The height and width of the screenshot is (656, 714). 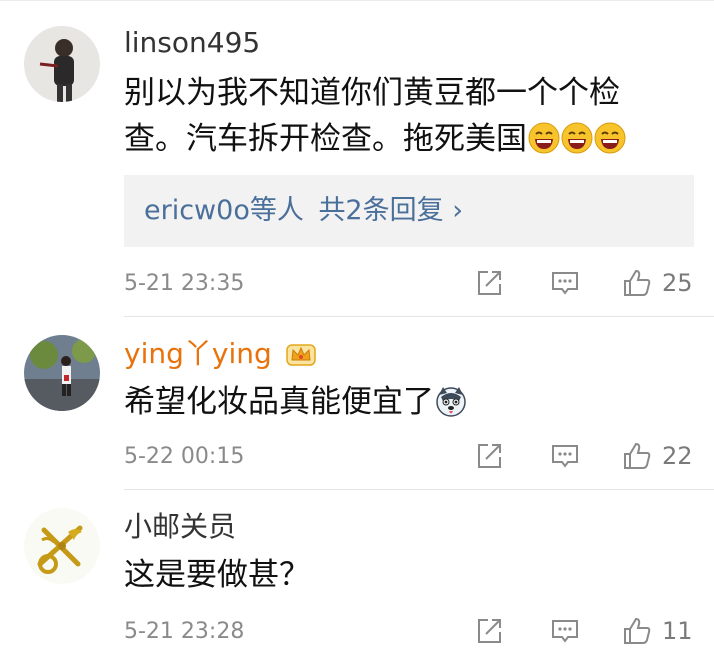 What do you see at coordinates (184, 631) in the screenshot?
I see `timestamp: 5-21 23:28` at bounding box center [184, 631].